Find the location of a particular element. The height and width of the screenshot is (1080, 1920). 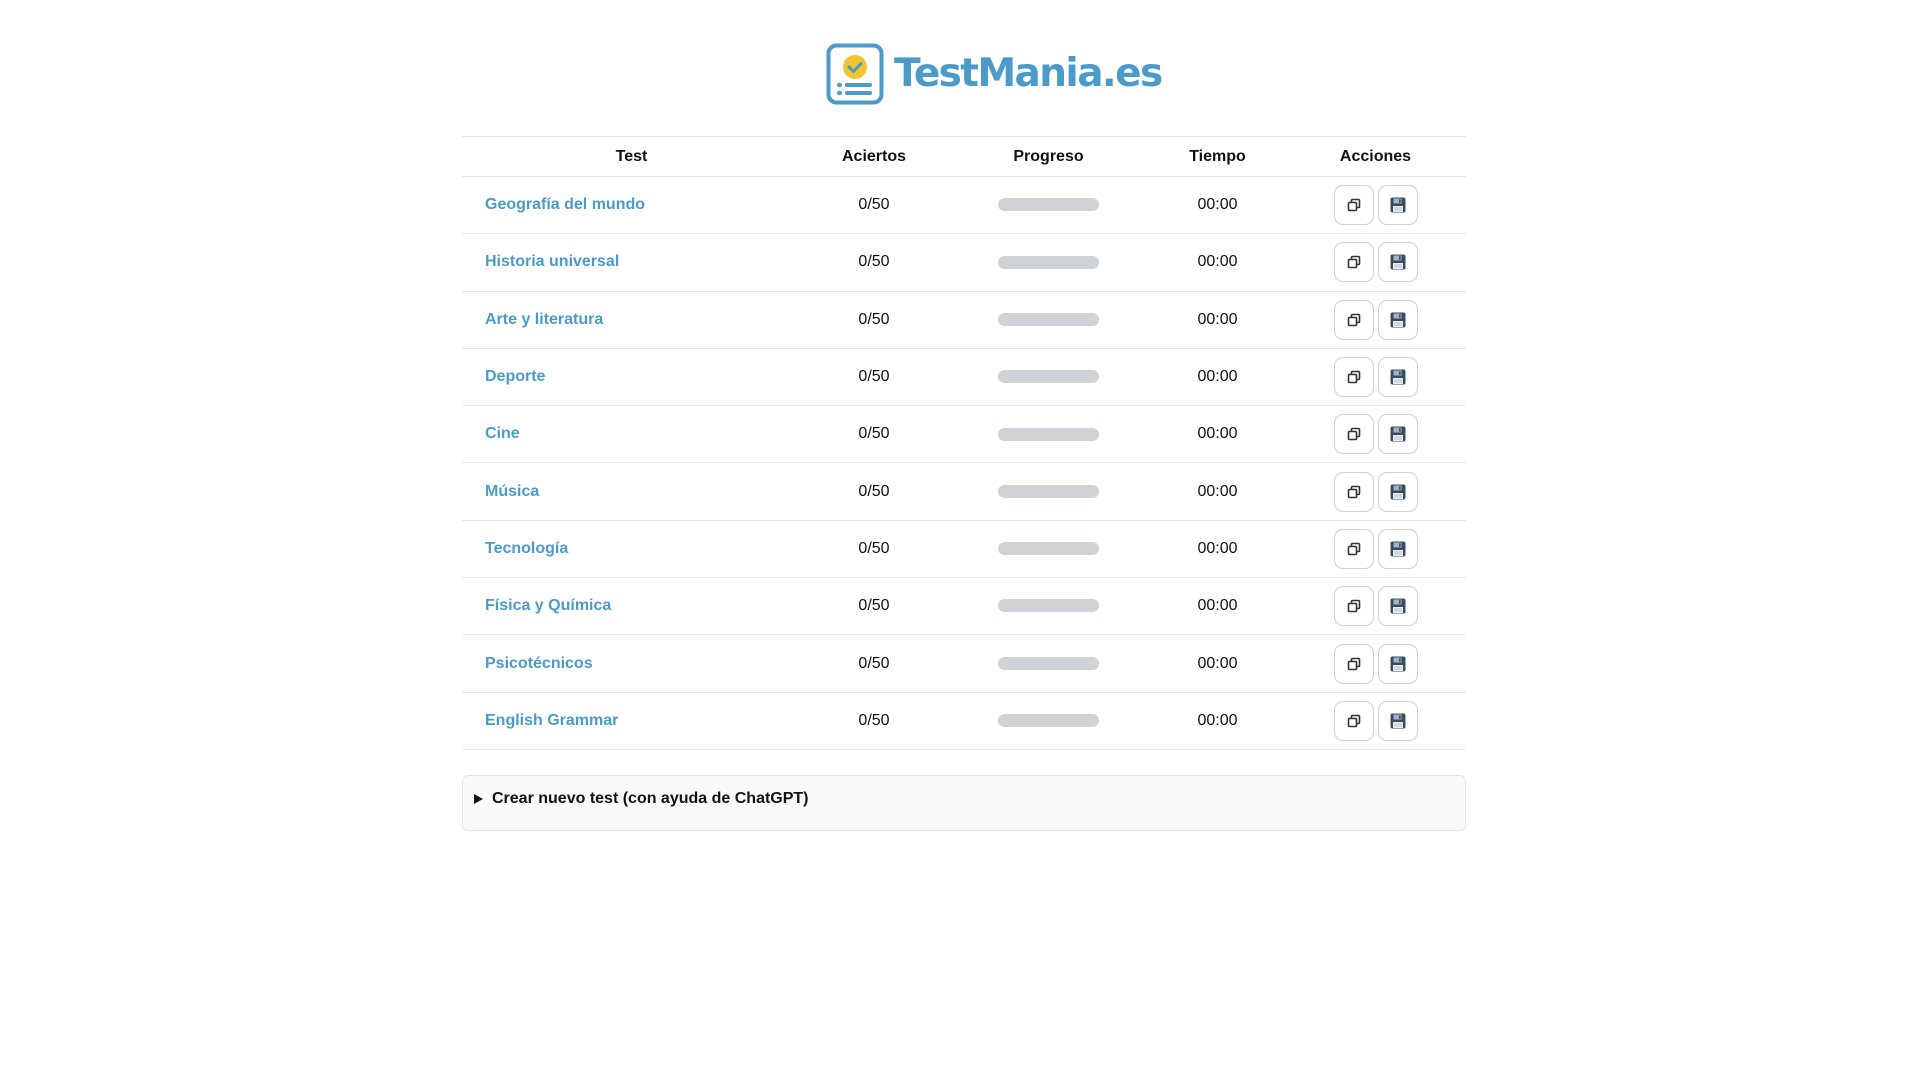

header-progreso: Progreso is located at coordinates (1048, 156).